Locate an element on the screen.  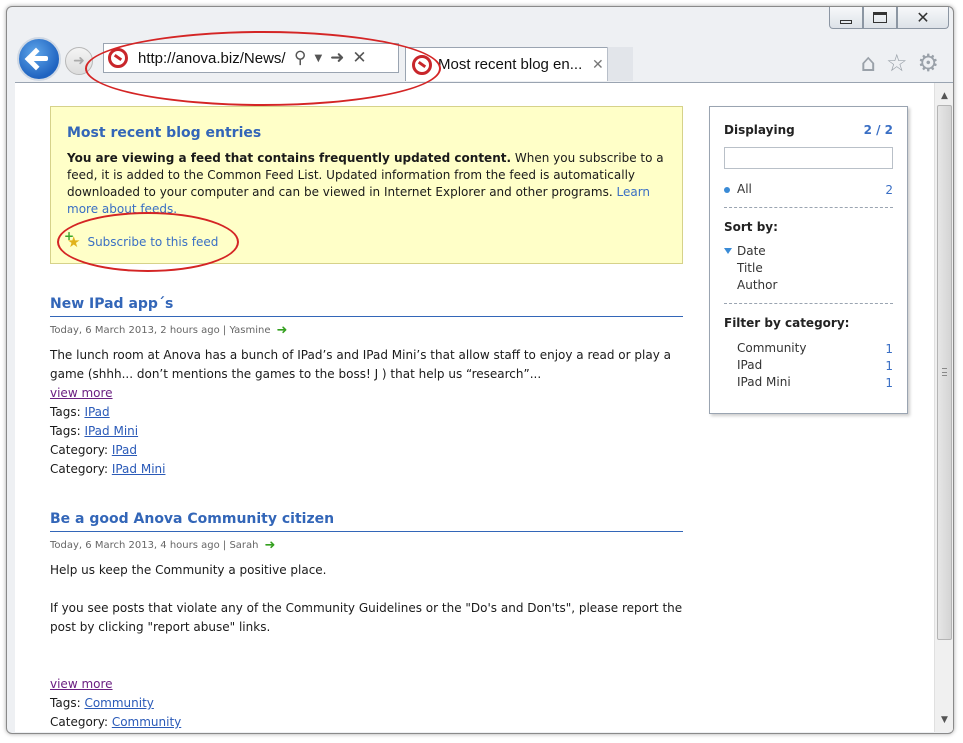
filter-search-input is located at coordinates (808, 158).